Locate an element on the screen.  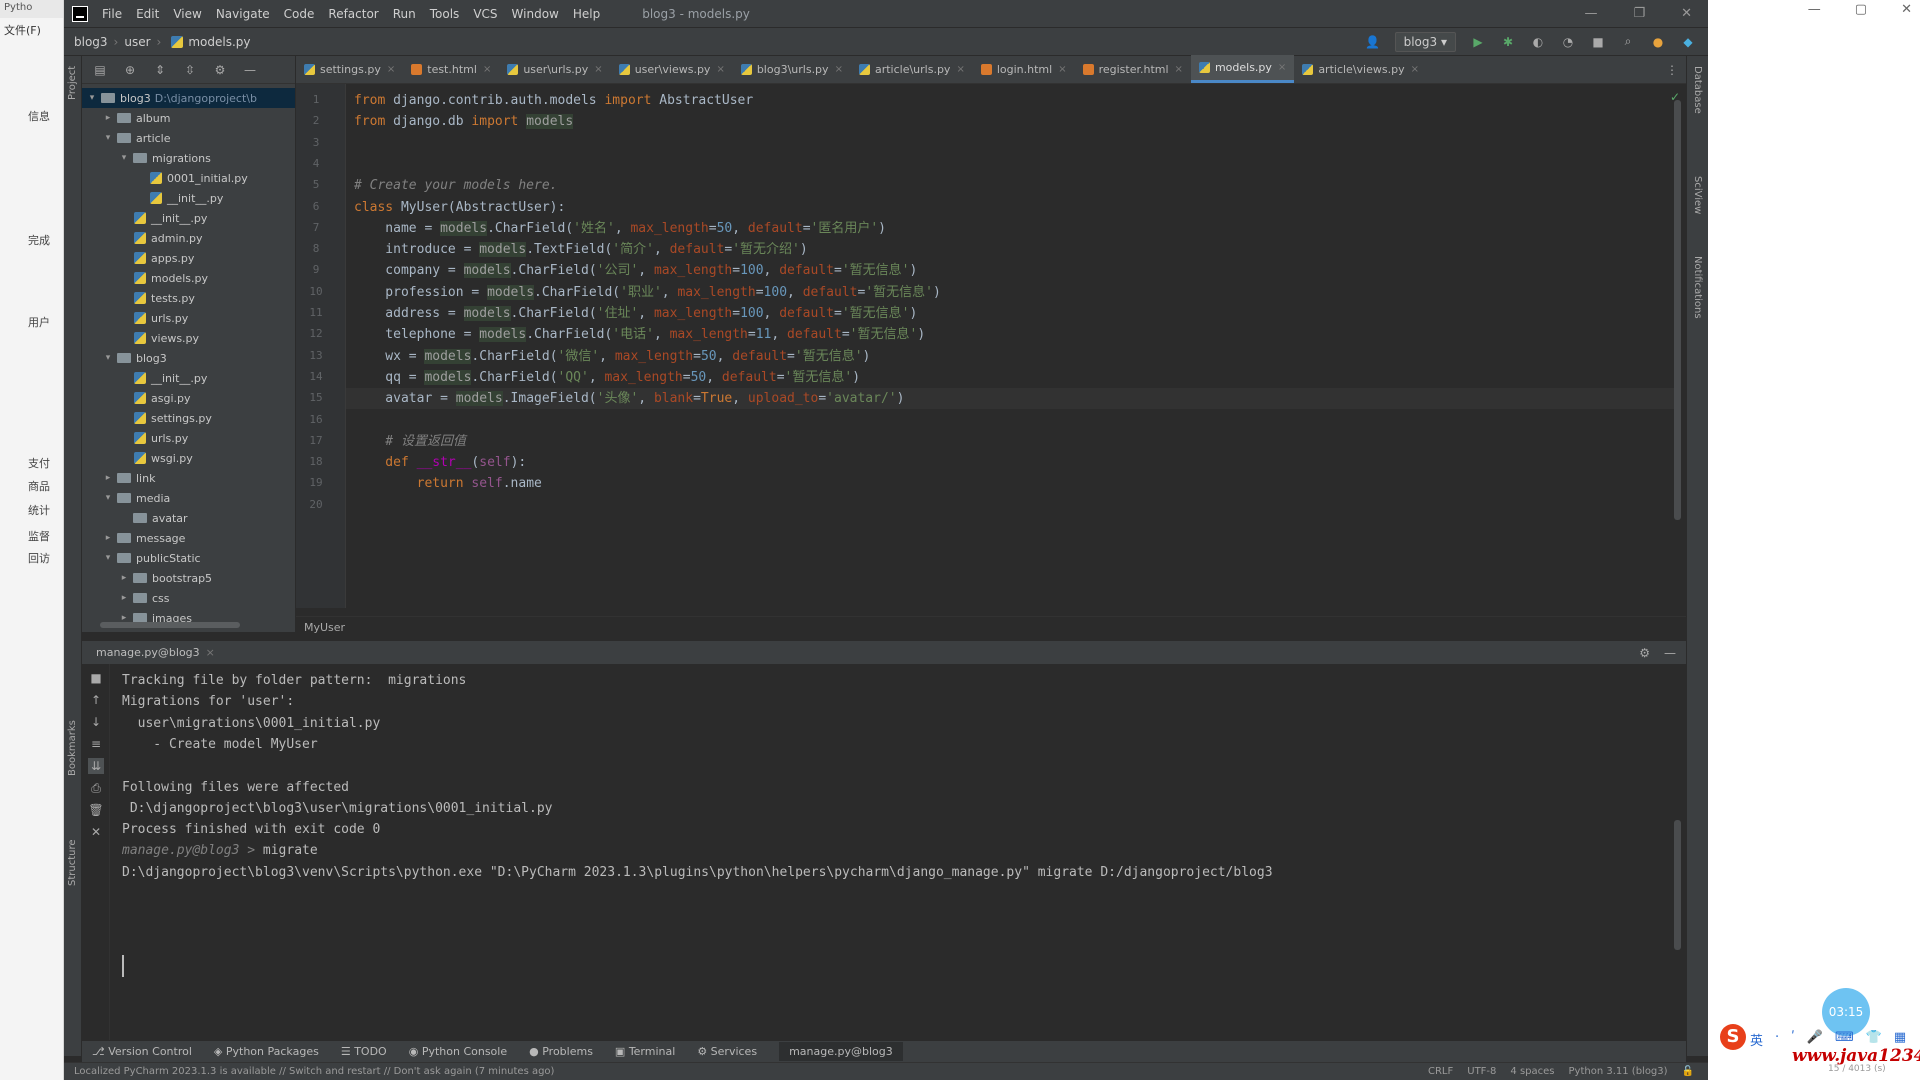
tree-item: ▸ css is located at coordinates (188, 598).